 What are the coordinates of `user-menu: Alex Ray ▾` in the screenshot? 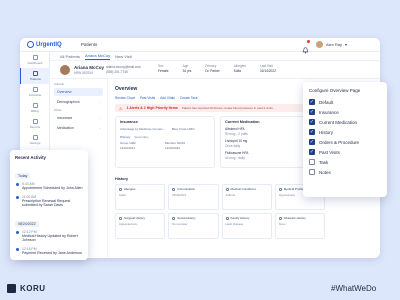 It's located at (331, 44).